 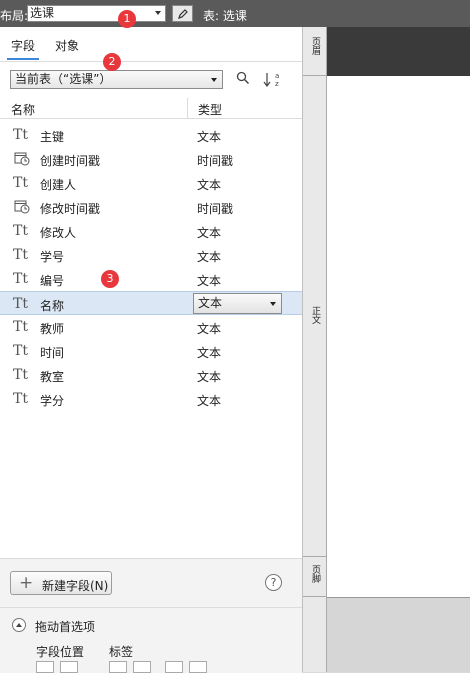 What do you see at coordinates (277, 84) in the screenshot?
I see `svg-text: z` at bounding box center [277, 84].